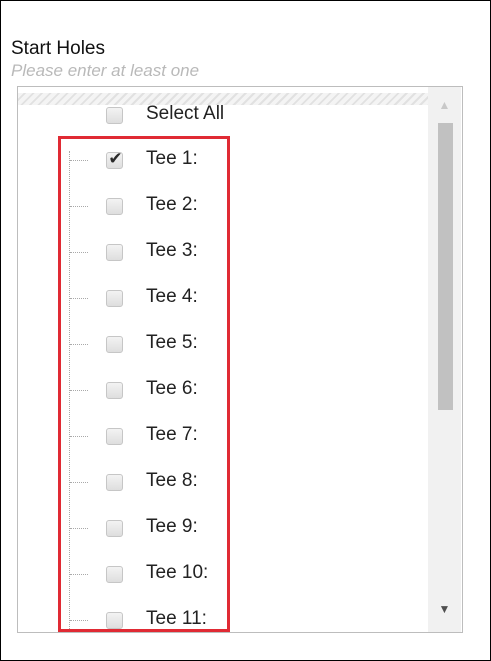 This screenshot has width=491, height=661. What do you see at coordinates (69, 391) in the screenshot?
I see `tree-connector-line` at bounding box center [69, 391].